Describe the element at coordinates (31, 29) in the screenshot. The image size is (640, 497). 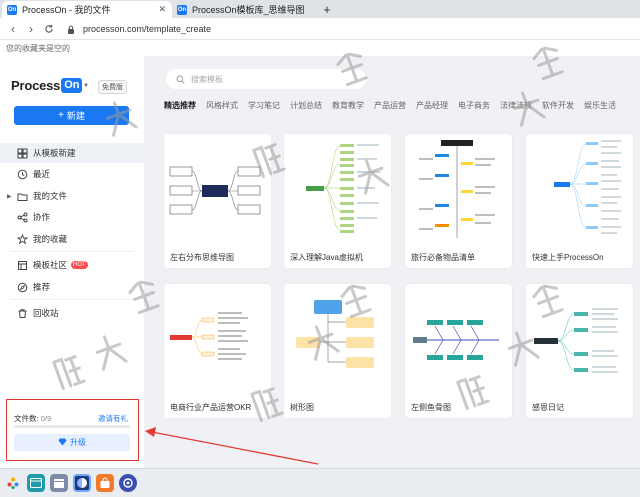
I see `forward-icon: ›` at that location.